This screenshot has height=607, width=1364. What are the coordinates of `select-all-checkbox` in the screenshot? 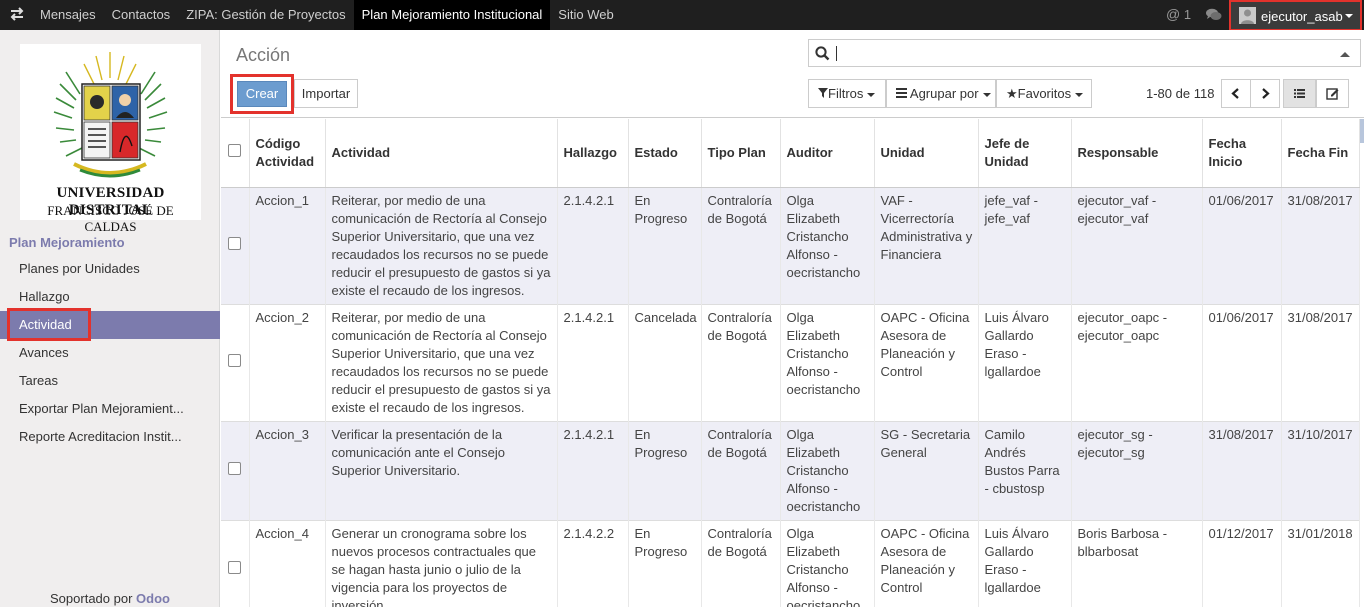 It's located at (235, 150).